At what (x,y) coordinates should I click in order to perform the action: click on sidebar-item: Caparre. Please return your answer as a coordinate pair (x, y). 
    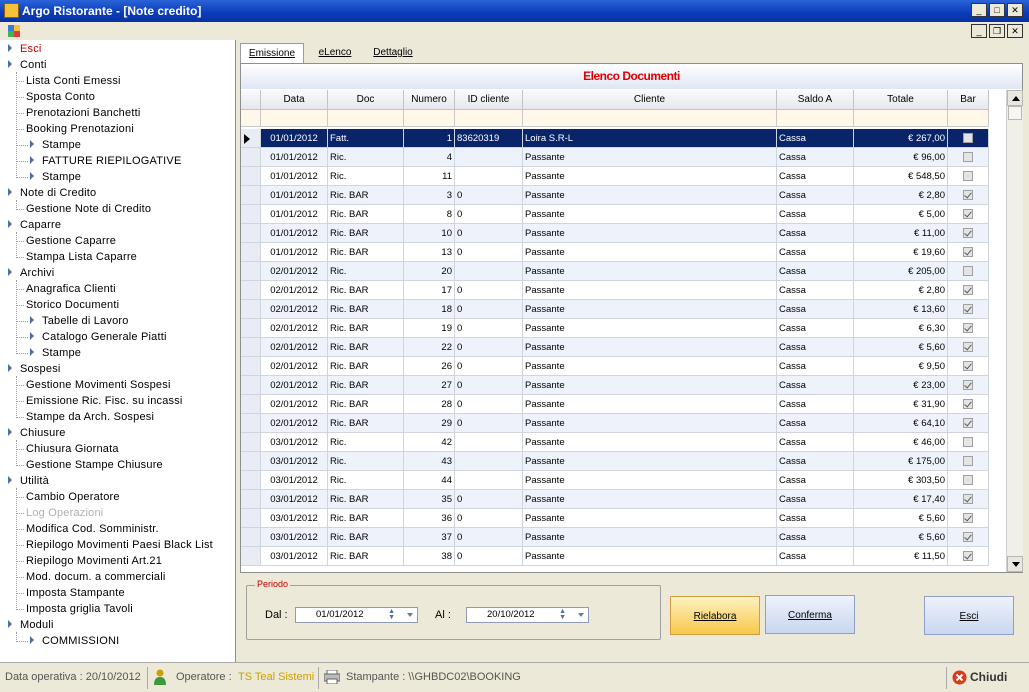
    Looking at the image, I should click on (34, 225).